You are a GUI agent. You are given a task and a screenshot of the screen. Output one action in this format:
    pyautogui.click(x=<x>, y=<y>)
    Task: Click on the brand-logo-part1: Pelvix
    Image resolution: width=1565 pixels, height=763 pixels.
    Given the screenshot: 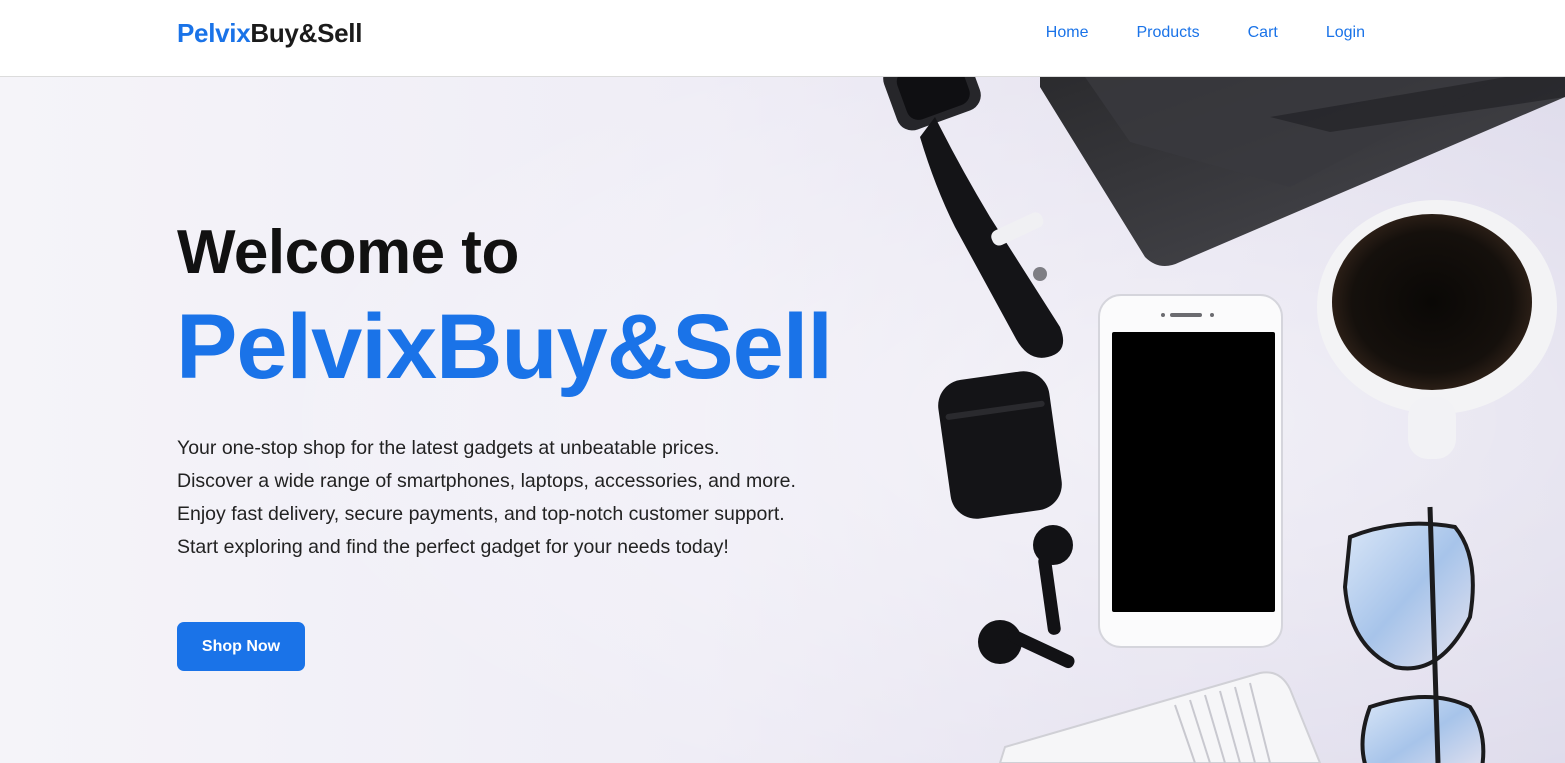 What is the action you would take?
    pyautogui.click(x=214, y=33)
    